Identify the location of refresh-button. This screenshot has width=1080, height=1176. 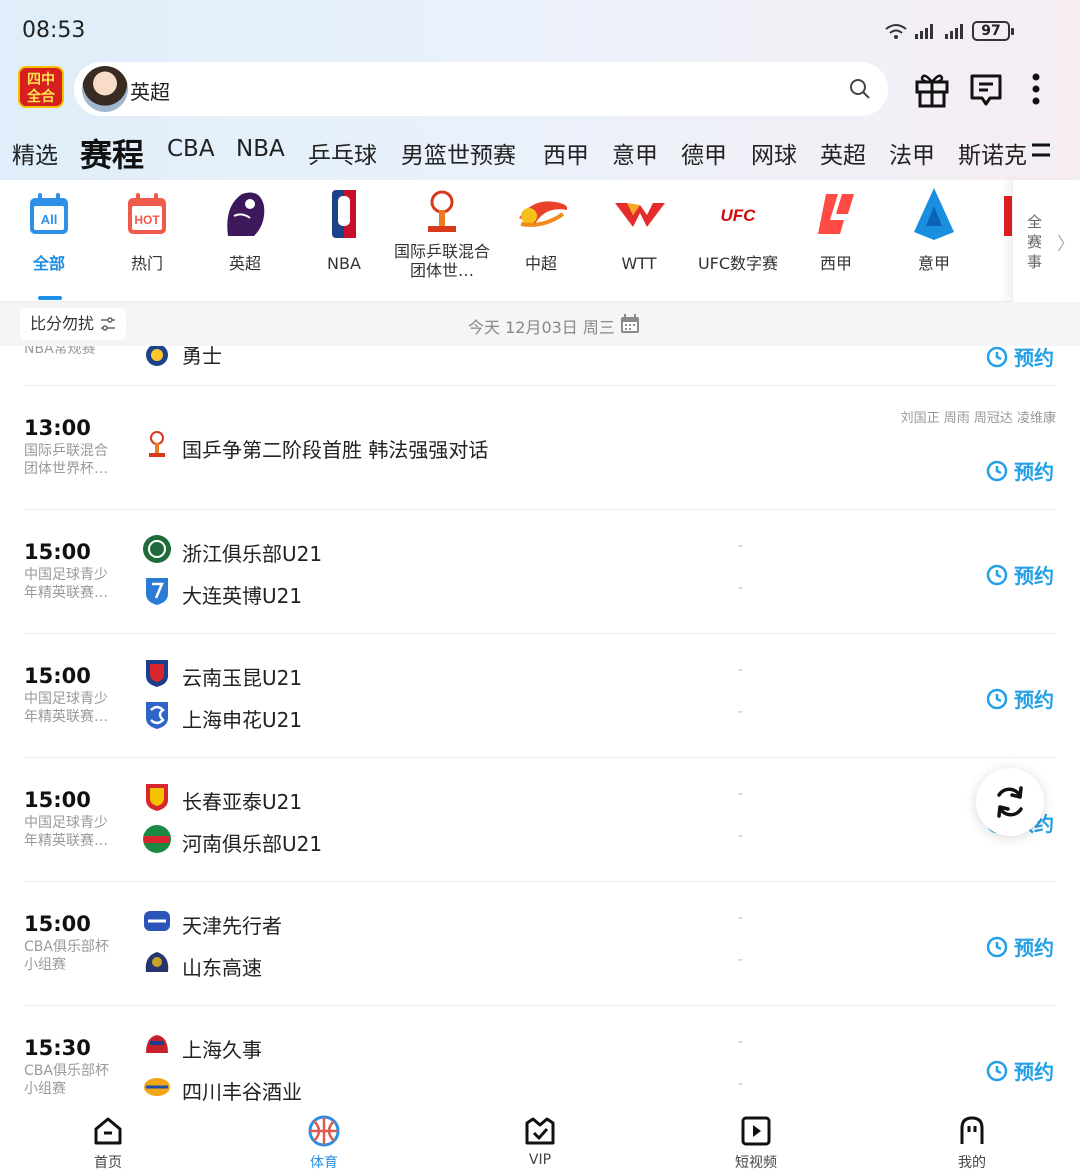
(1010, 802).